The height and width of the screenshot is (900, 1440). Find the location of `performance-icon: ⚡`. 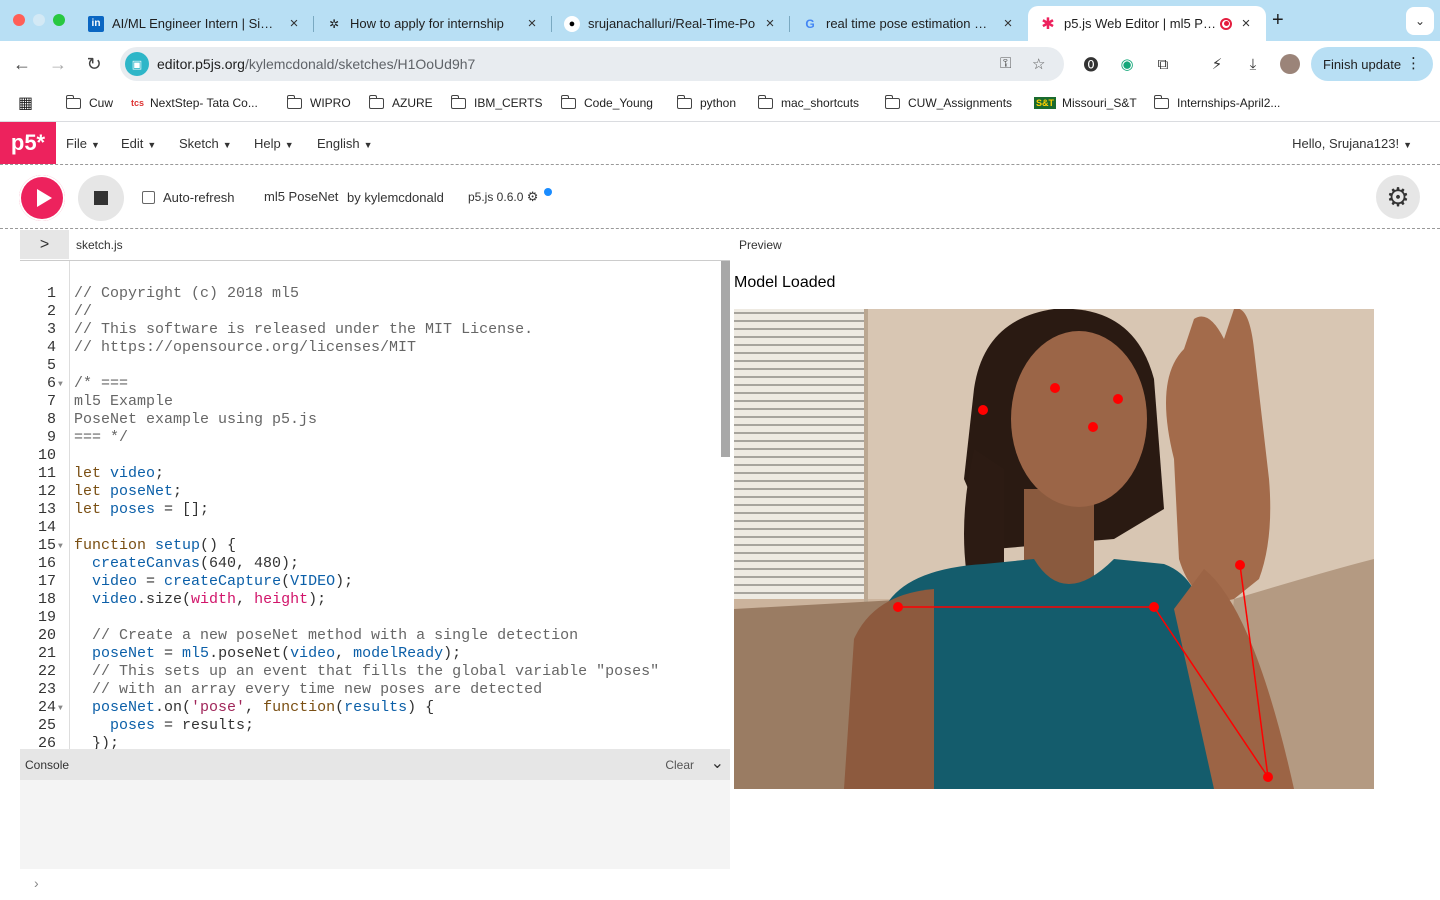

performance-icon: ⚡ is located at coordinates (1217, 64).